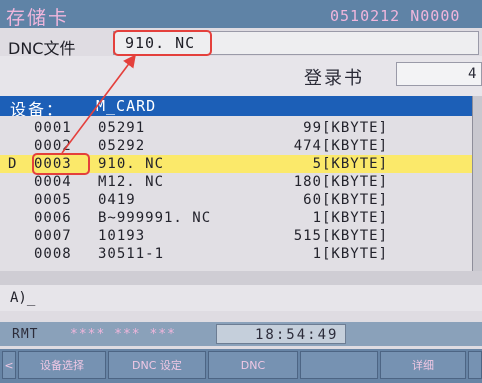 The image size is (482, 383). Describe the element at coordinates (477, 183) in the screenshot. I see `list-scrollbar` at that location.